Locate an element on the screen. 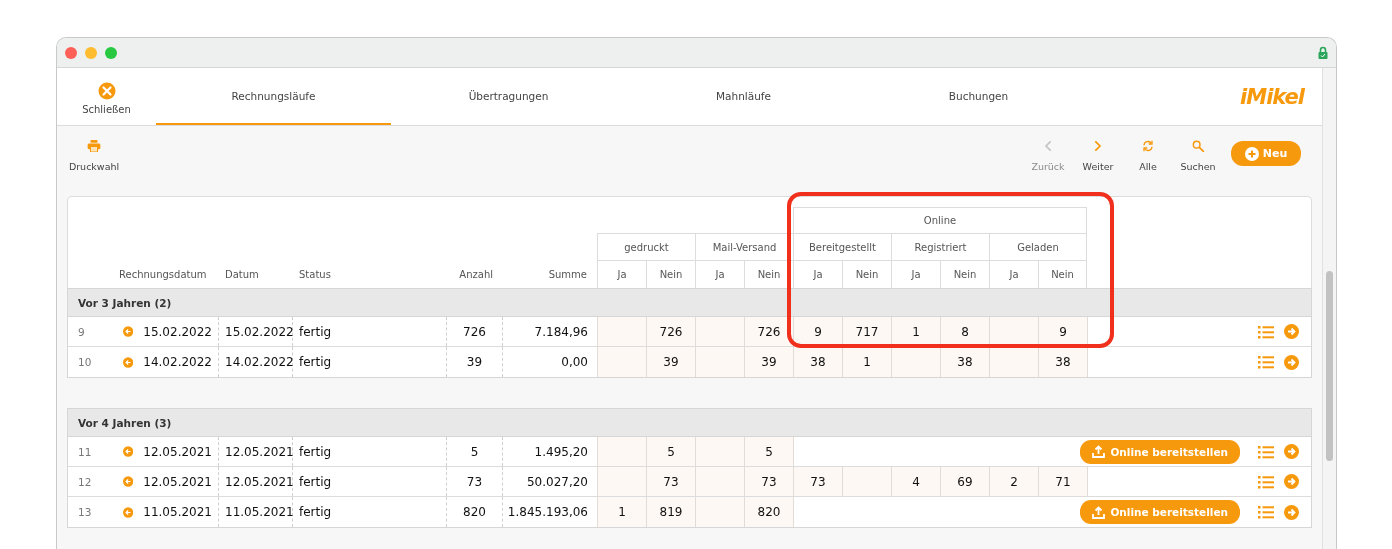  logo: iMikel is located at coordinates (1272, 96).